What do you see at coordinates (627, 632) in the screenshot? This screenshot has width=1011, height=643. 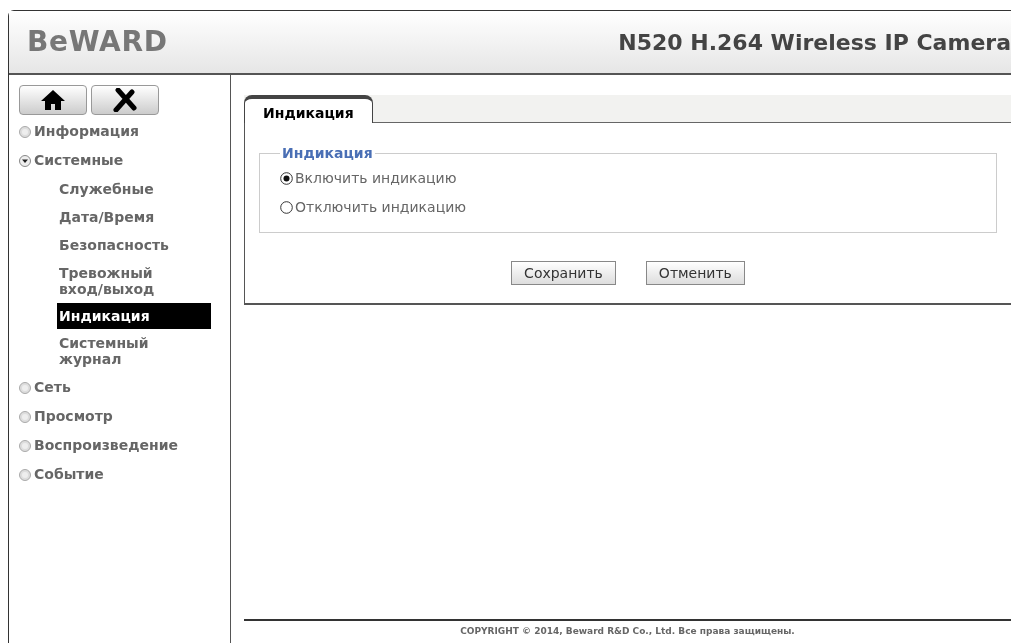 I see `copyright-text: COPYRIGHT © 2014, Beward R&D Co., Ltd. Все права защищены.` at bounding box center [627, 632].